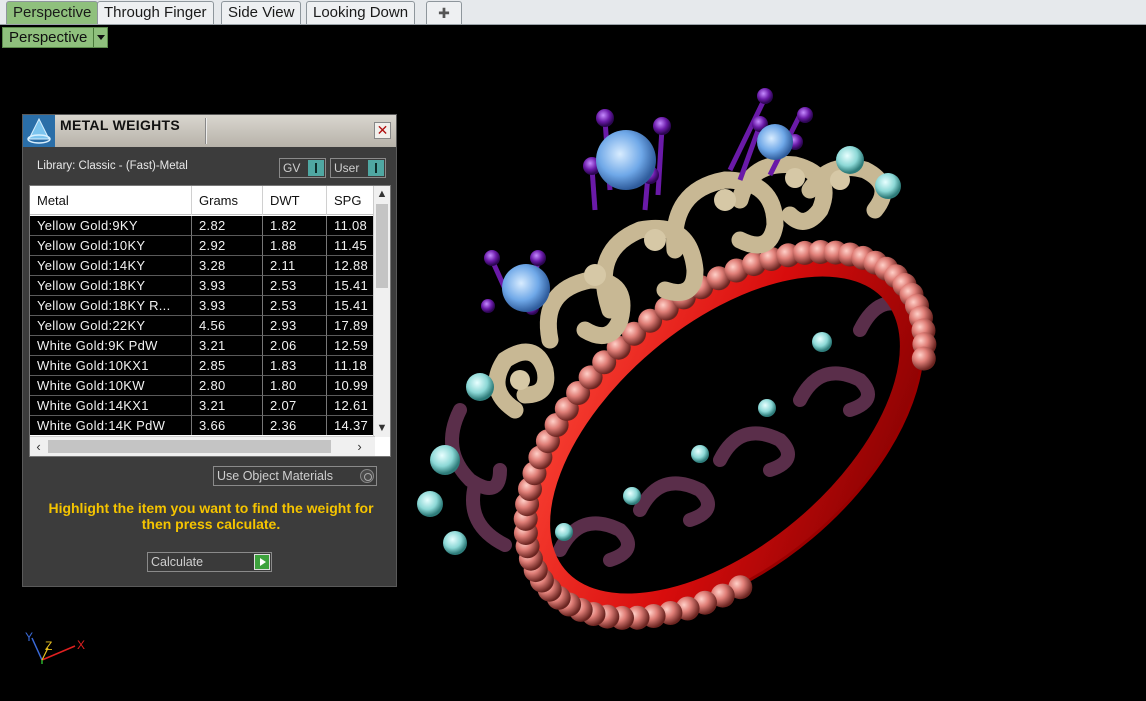 This screenshot has width=1146, height=701. I want to click on table-row: White Gold:14KX1 3.21 2.07 12.61, so click(202, 406).